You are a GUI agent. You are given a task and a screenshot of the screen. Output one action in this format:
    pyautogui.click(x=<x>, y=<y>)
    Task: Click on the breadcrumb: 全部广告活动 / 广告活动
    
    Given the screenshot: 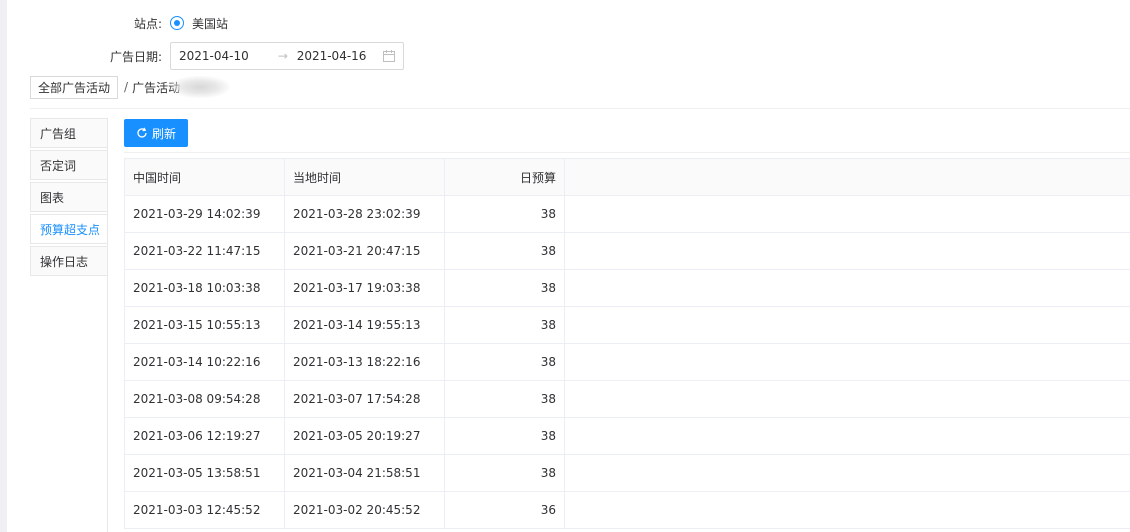 What is the action you would take?
    pyautogui.click(x=130, y=87)
    